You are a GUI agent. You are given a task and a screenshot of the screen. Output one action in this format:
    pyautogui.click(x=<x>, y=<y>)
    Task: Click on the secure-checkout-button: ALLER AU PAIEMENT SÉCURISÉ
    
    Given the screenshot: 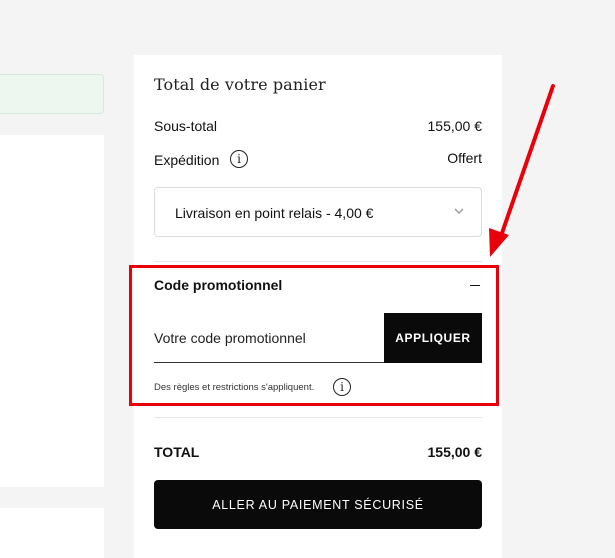 What is the action you would take?
    pyautogui.click(x=318, y=504)
    